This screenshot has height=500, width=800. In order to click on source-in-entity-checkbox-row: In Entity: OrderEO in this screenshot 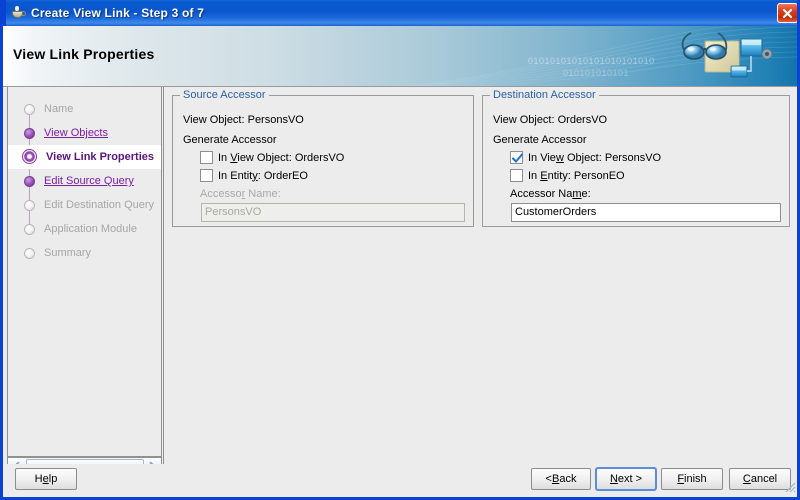, I will do `click(254, 175)`.